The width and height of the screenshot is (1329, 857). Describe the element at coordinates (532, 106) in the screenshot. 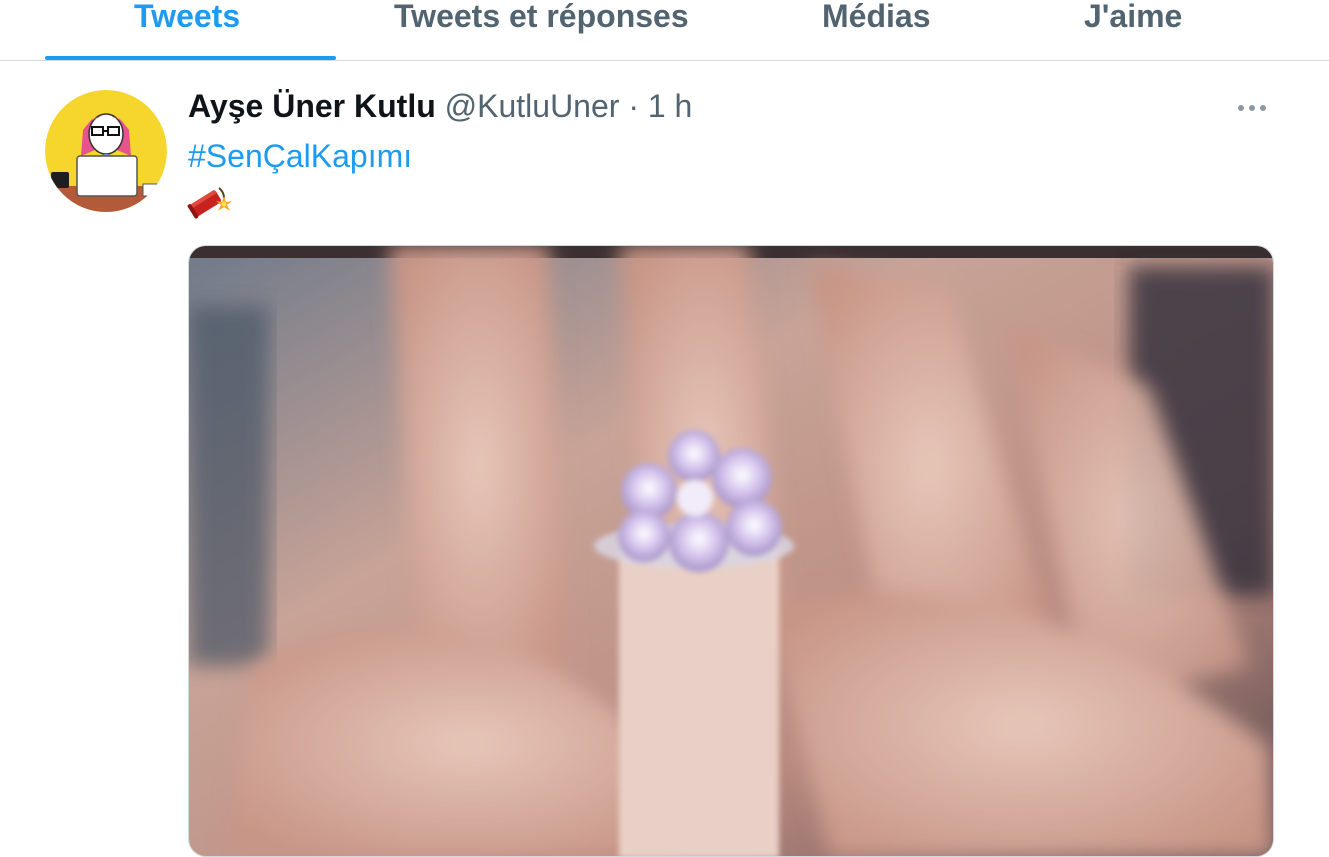

I see `user-handle: @KutluUner` at that location.